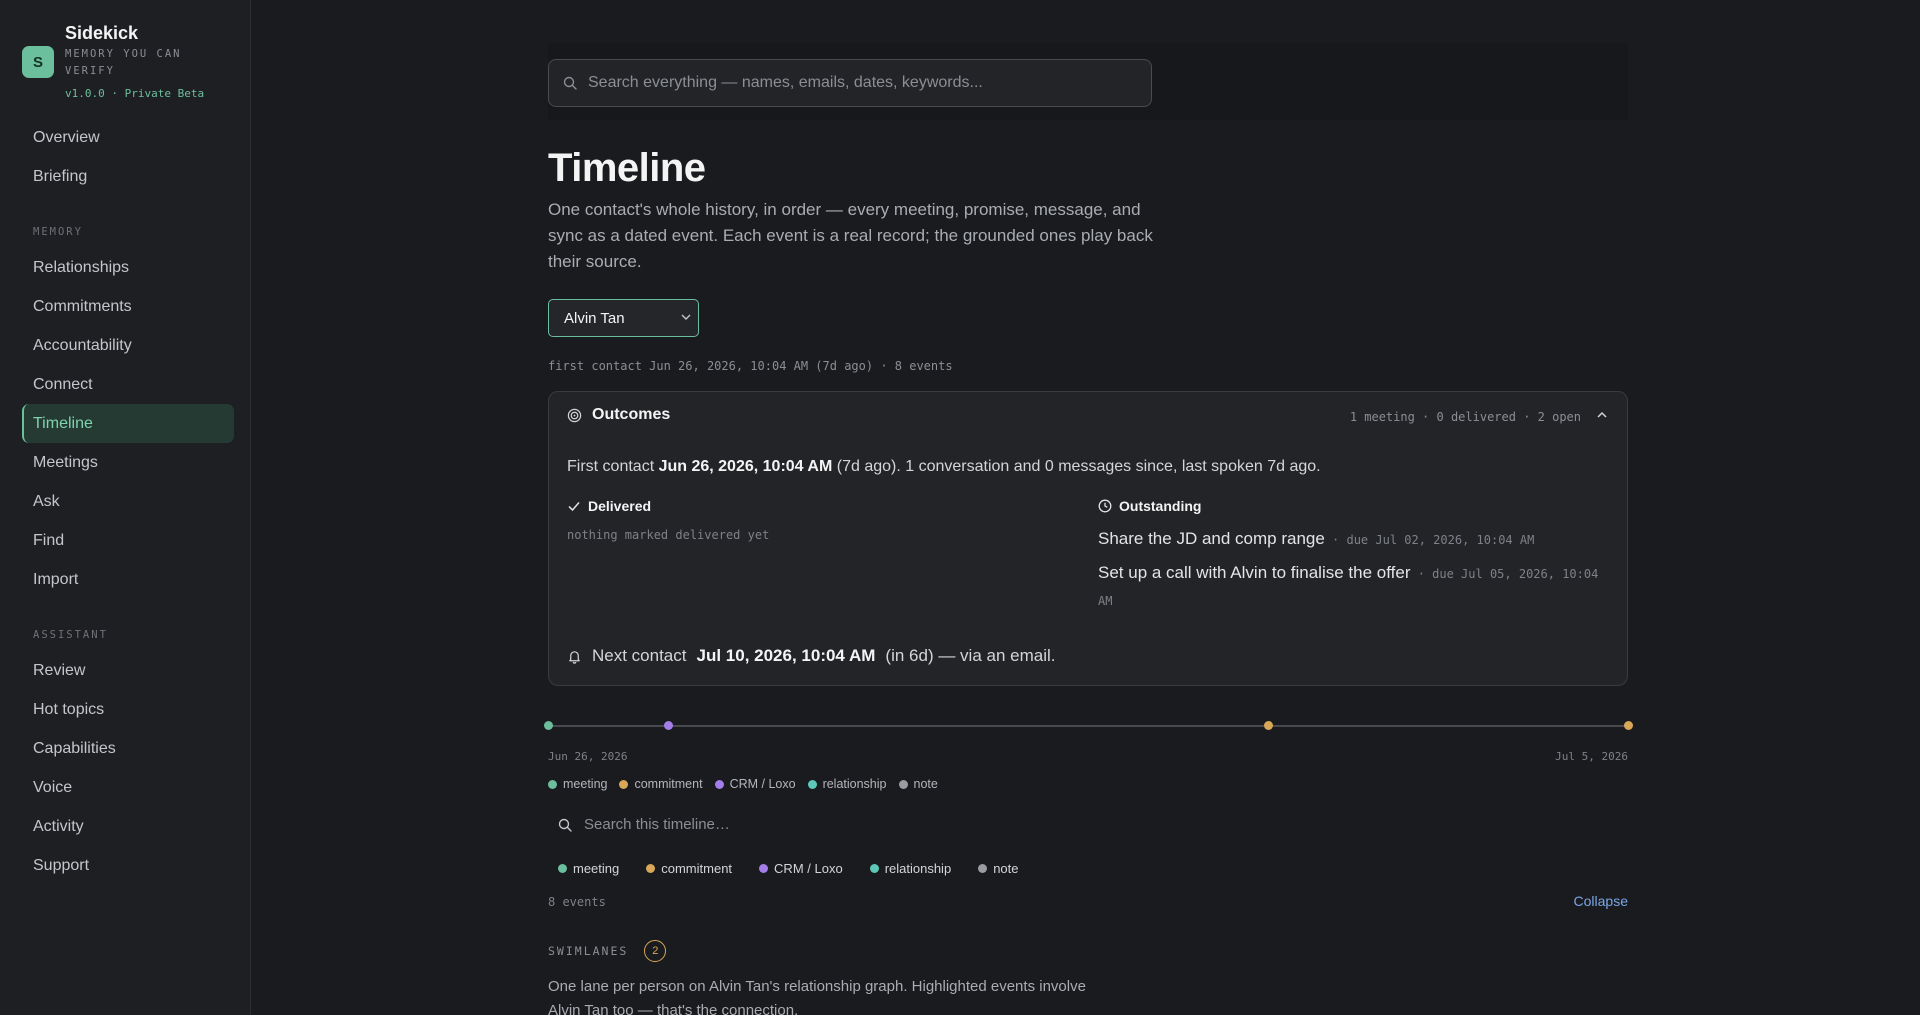 This screenshot has height=1015, width=1920. Describe the element at coordinates (128, 709) in the screenshot. I see `sidebar-item-hot-topics: Hot topics` at that location.